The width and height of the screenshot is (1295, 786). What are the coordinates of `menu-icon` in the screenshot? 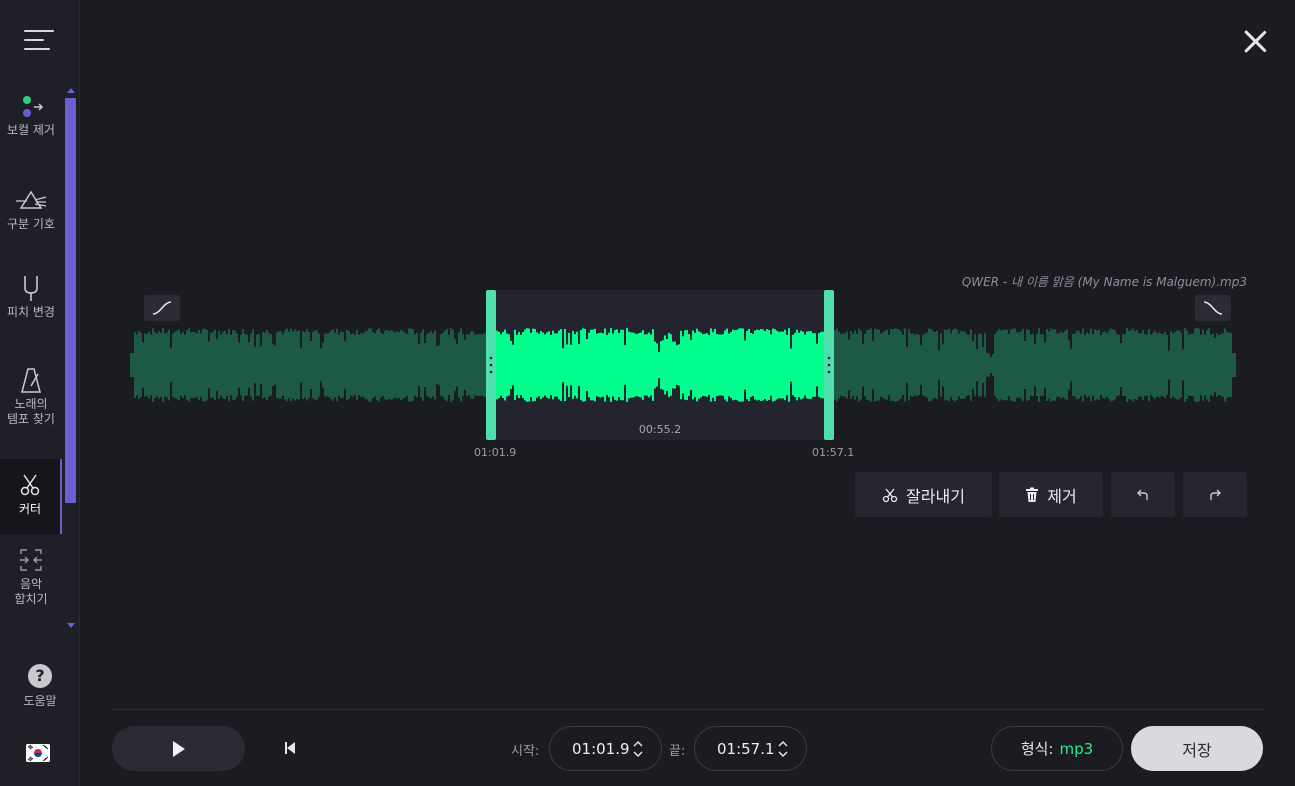 It's located at (40, 41).